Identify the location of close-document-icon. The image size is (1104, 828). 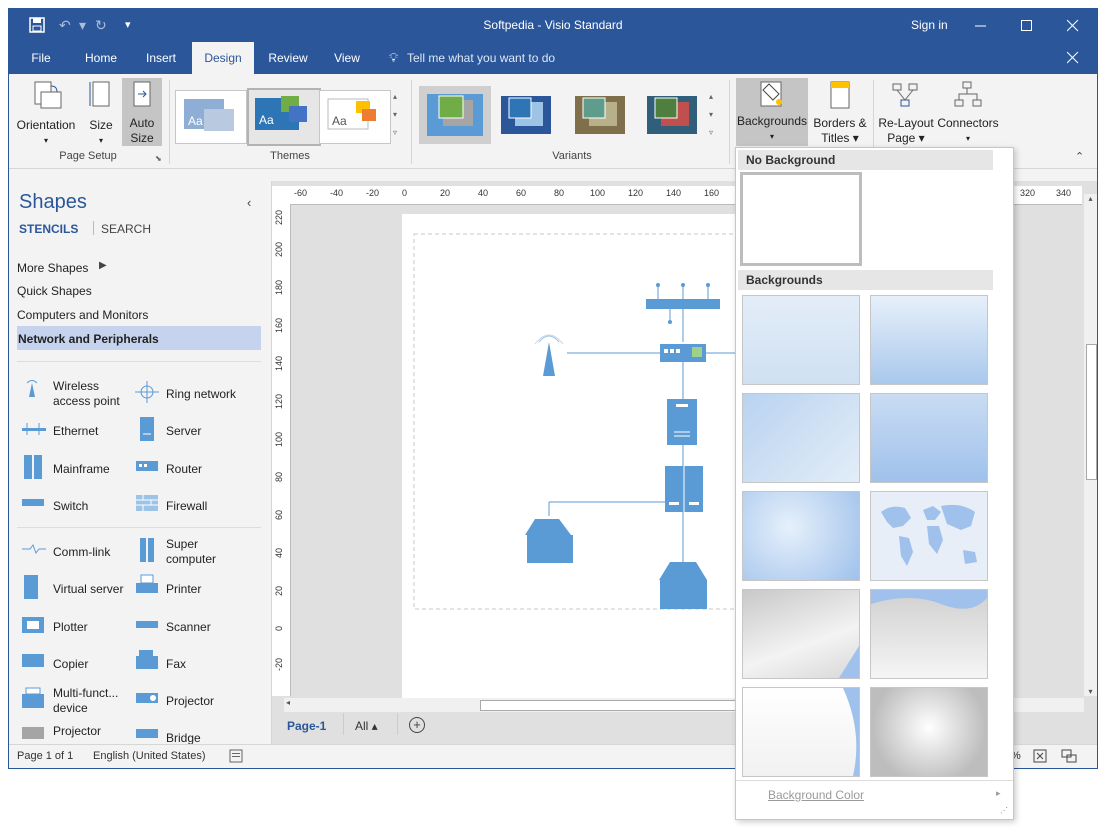
(1072, 58).